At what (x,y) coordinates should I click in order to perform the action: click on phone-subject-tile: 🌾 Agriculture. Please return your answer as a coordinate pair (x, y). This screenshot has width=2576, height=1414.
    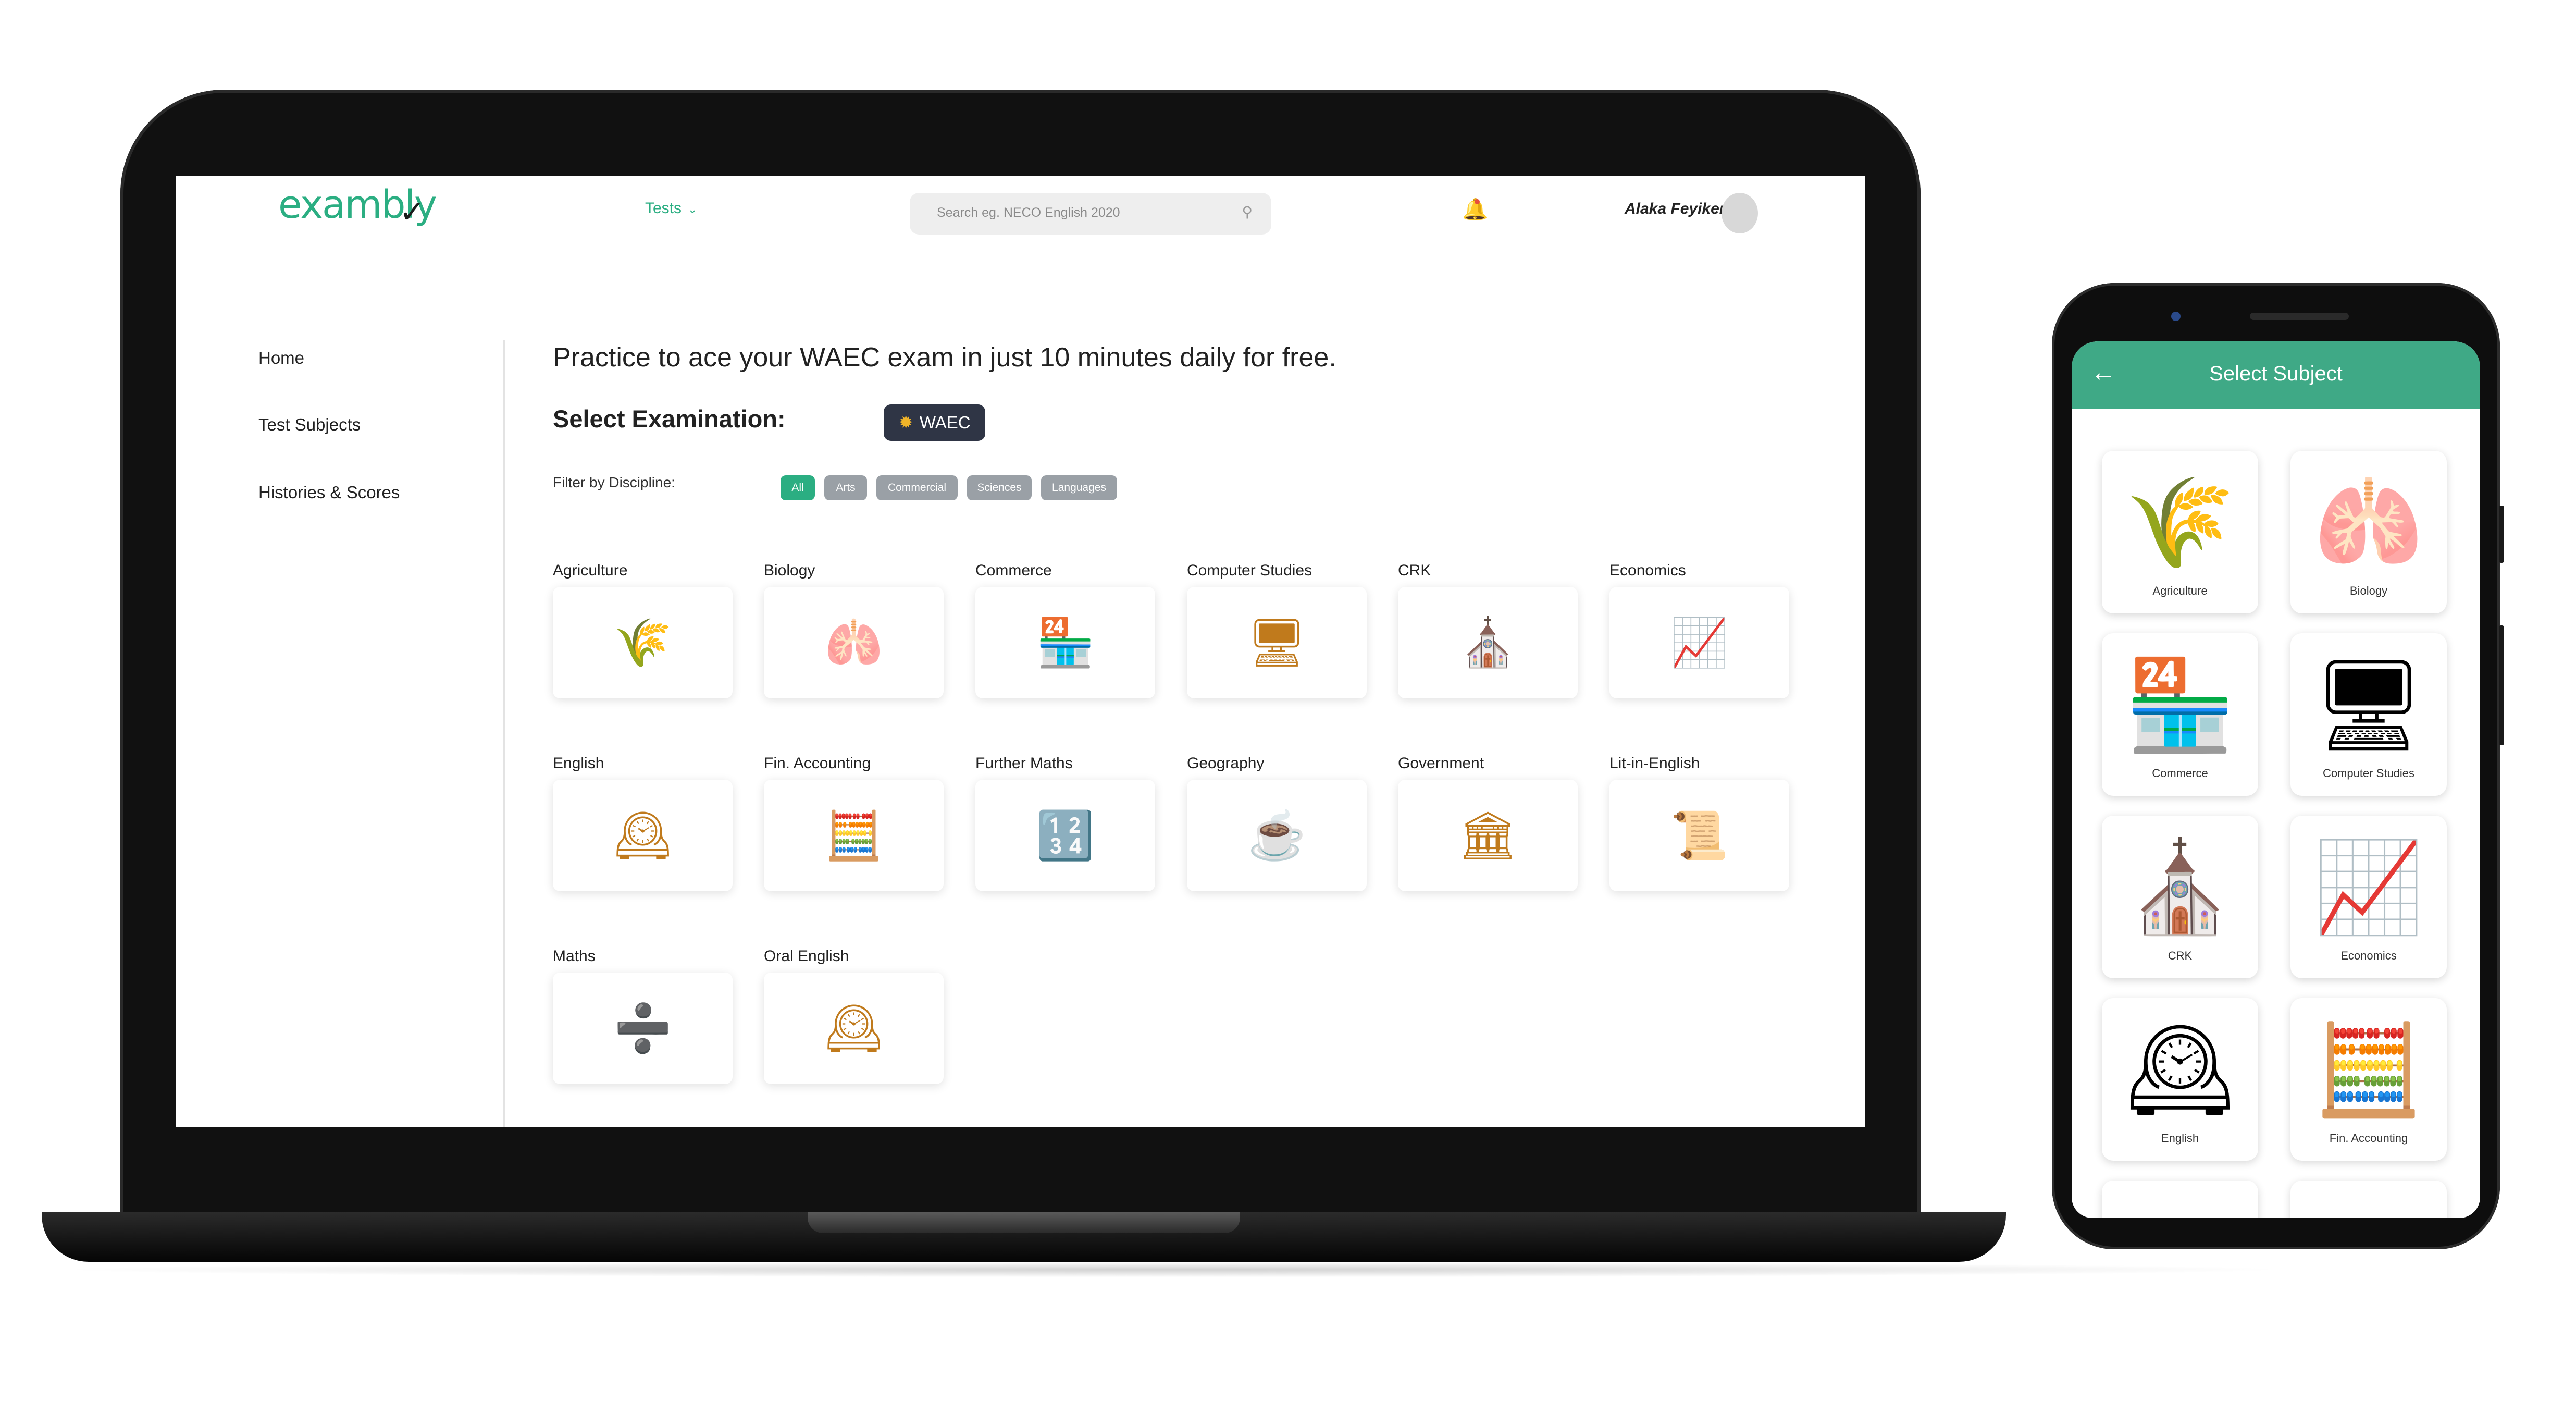
    Looking at the image, I should click on (2180, 532).